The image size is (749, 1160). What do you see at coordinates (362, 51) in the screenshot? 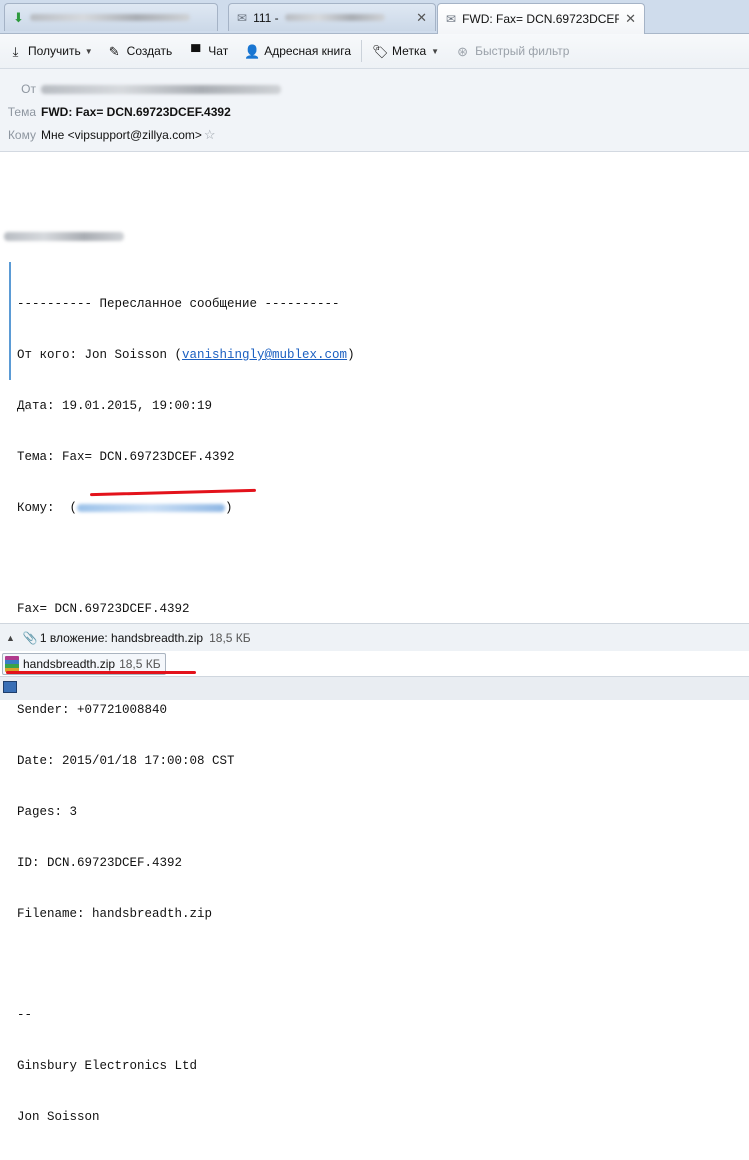
I see `toolbar-separator` at bounding box center [362, 51].